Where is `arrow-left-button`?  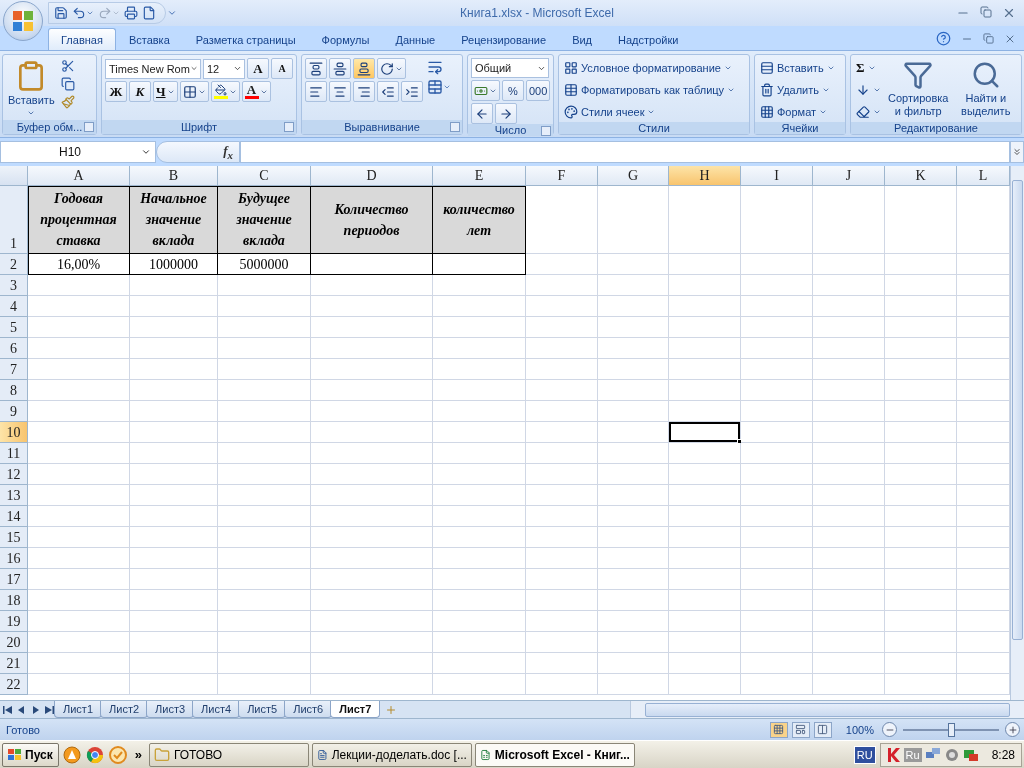
arrow-left-button is located at coordinates (482, 113).